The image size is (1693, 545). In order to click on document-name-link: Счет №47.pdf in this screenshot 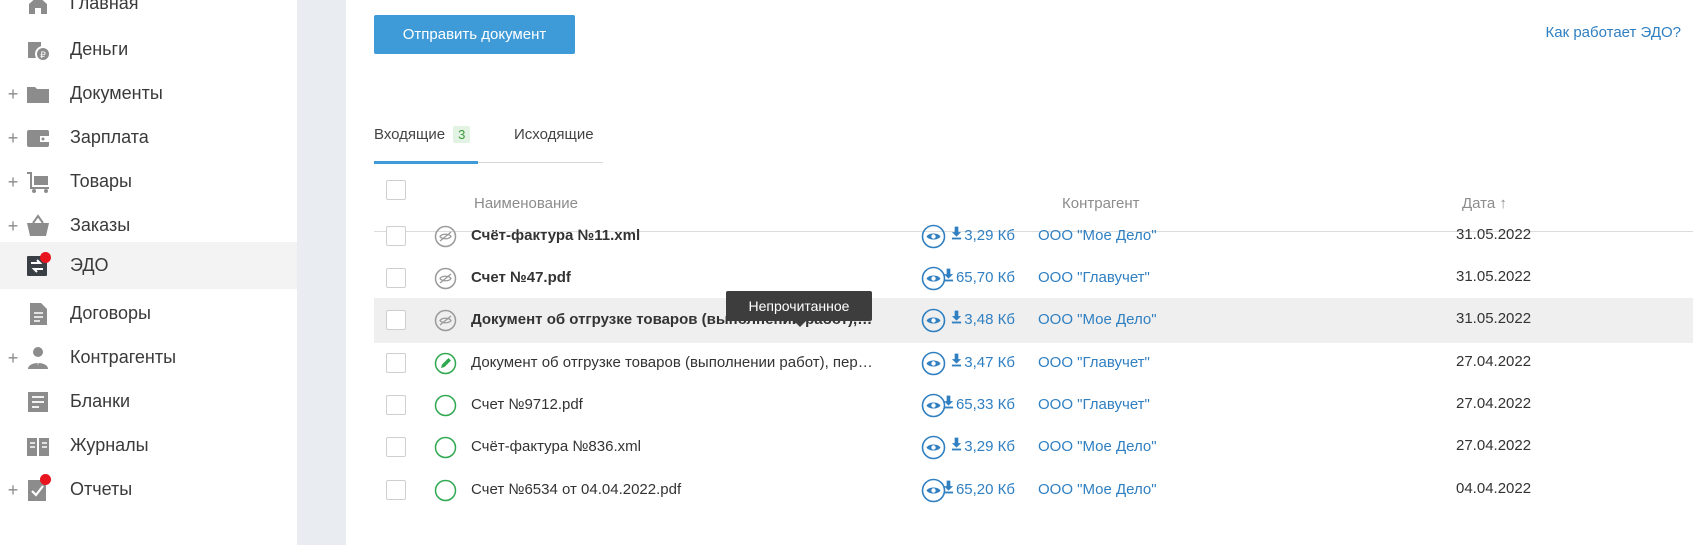, I will do `click(673, 277)`.